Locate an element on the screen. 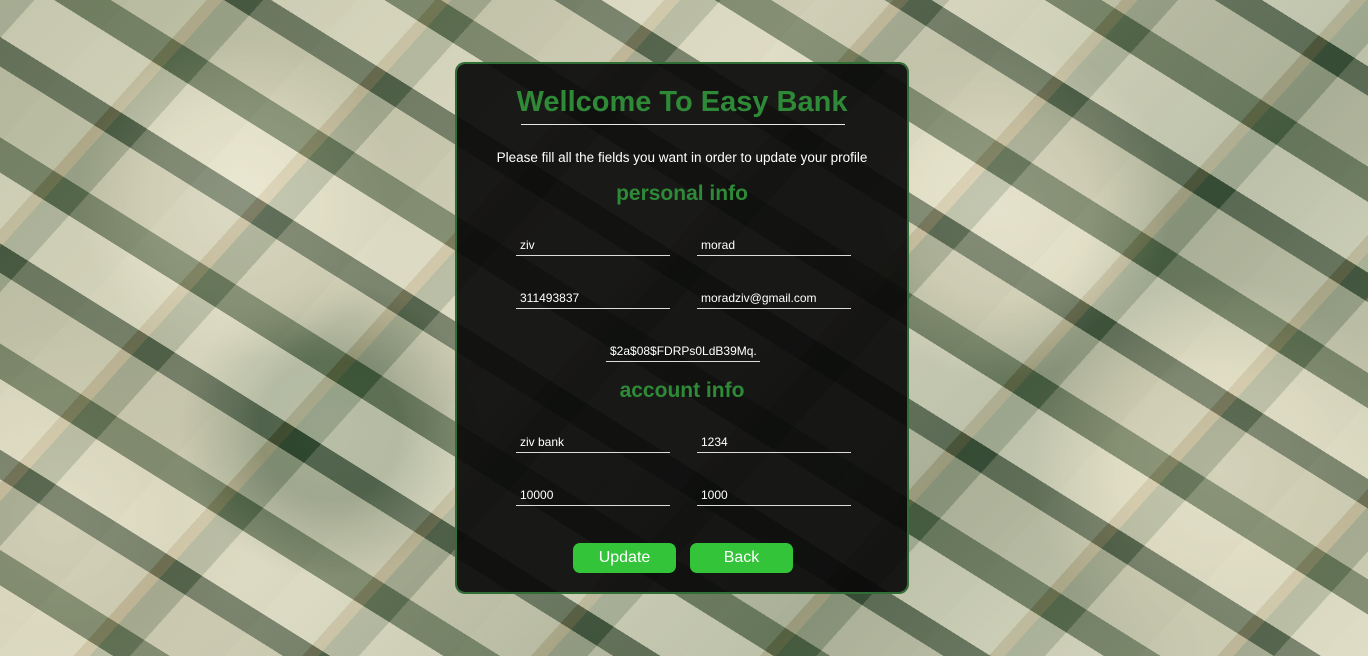 Image resolution: width=1368 pixels, height=656 pixels. bank-name-field is located at coordinates (593, 442).